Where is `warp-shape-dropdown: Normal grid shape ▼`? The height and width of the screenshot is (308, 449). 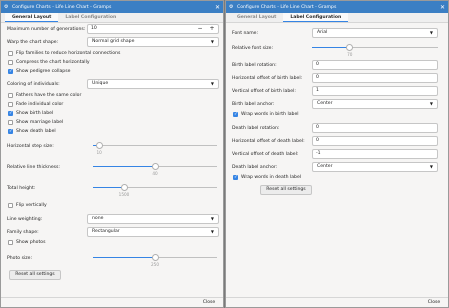
warp-shape-dropdown: Normal grid shape ▼ is located at coordinates (153, 42).